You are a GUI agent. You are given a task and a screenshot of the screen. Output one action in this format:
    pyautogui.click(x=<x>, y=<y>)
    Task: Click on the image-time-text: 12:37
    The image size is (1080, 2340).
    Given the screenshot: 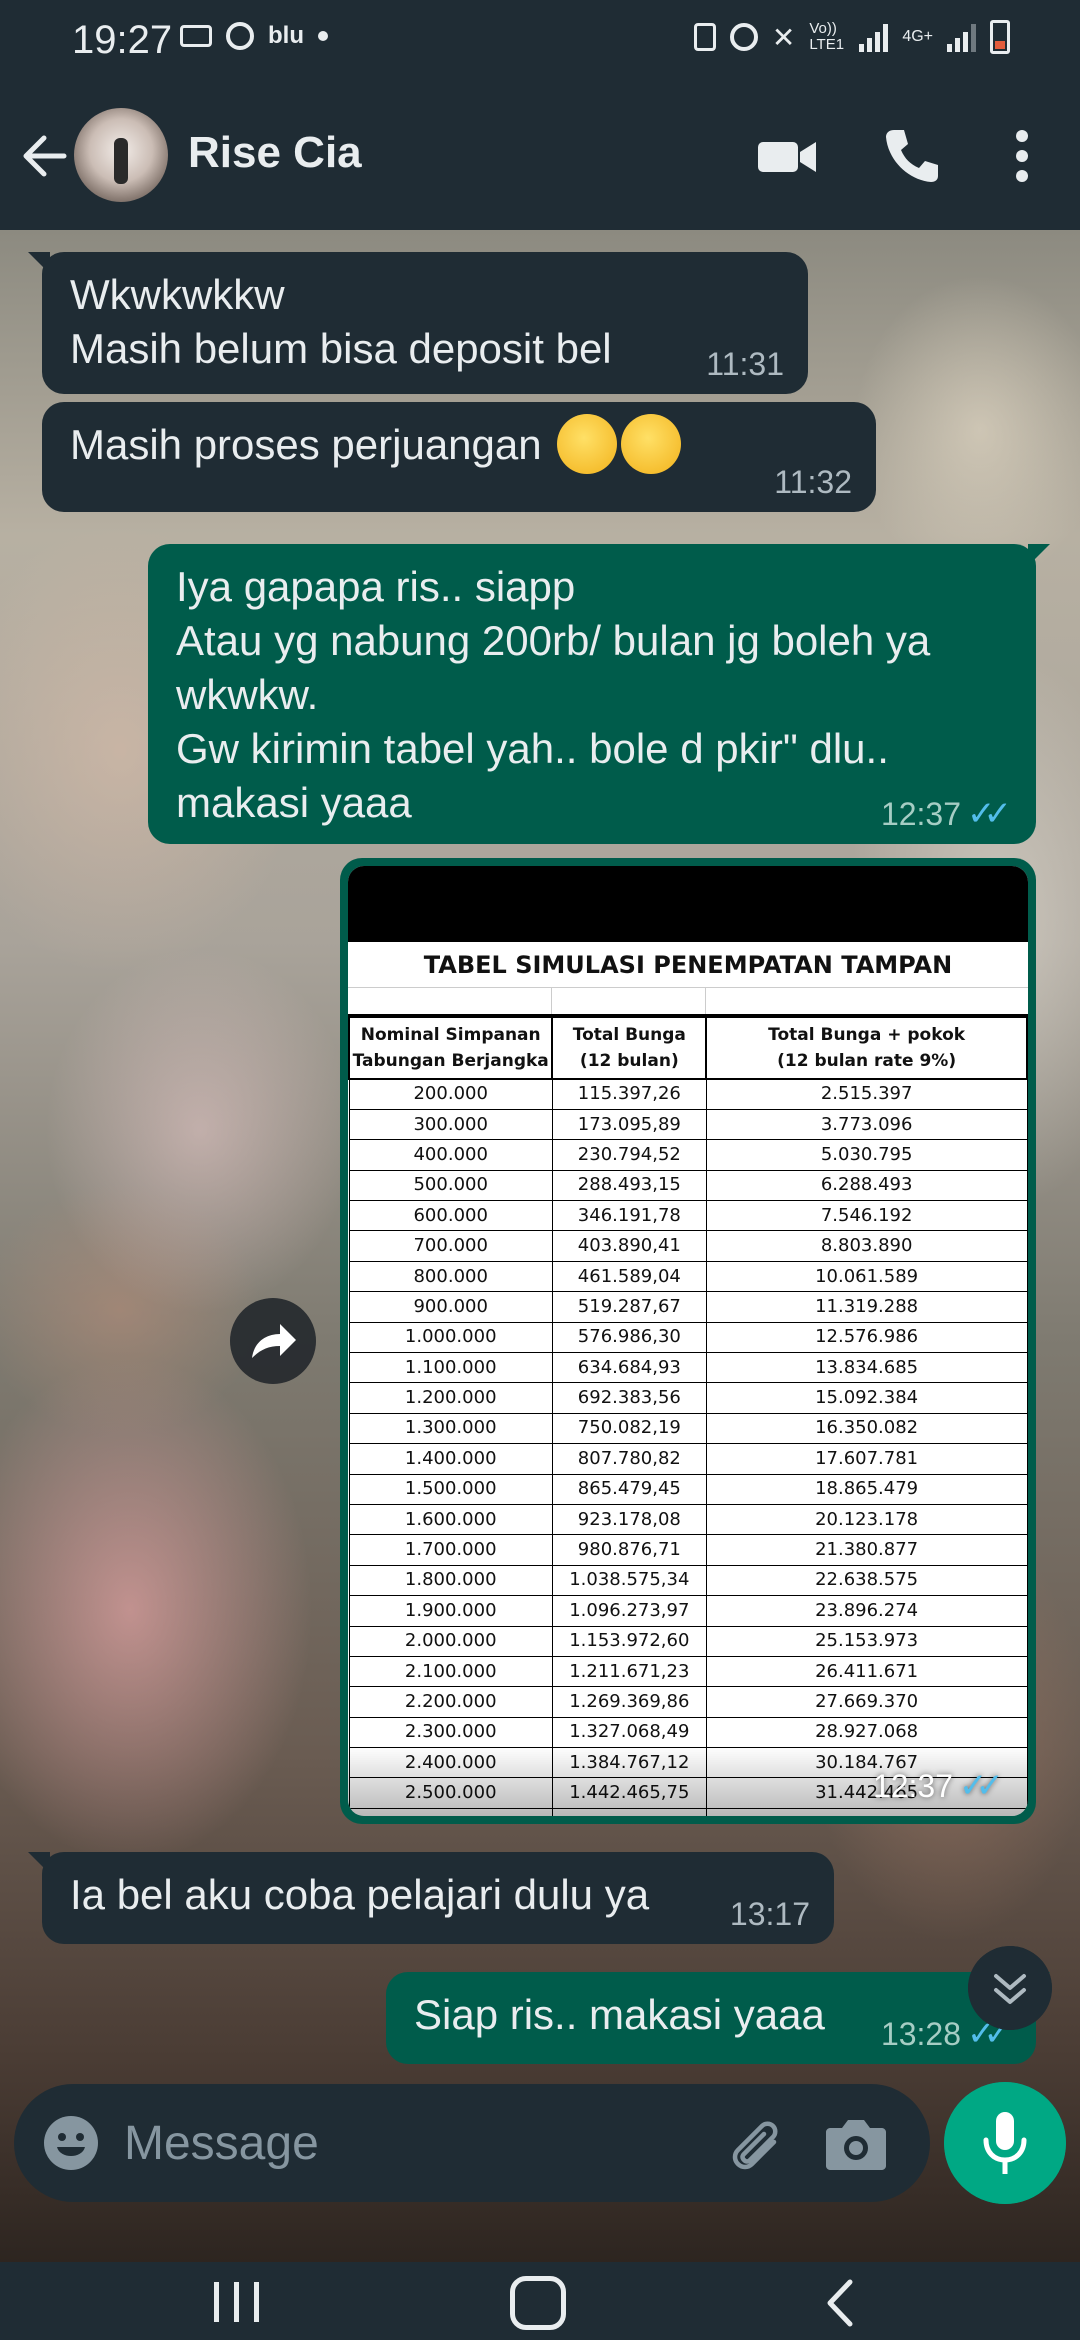 What is the action you would take?
    pyautogui.click(x=913, y=1785)
    